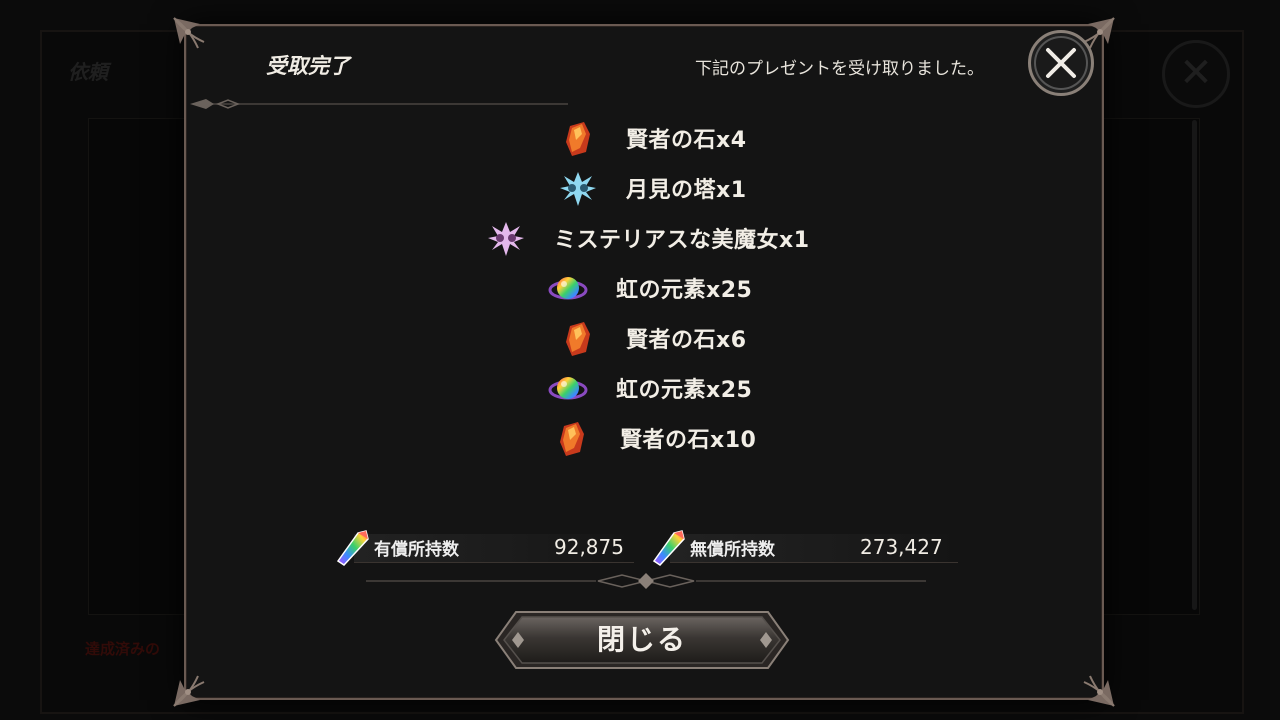 This screenshot has height=720, width=1280. Describe the element at coordinates (686, 340) in the screenshot. I see `item-label: 賢者の石x6` at that location.